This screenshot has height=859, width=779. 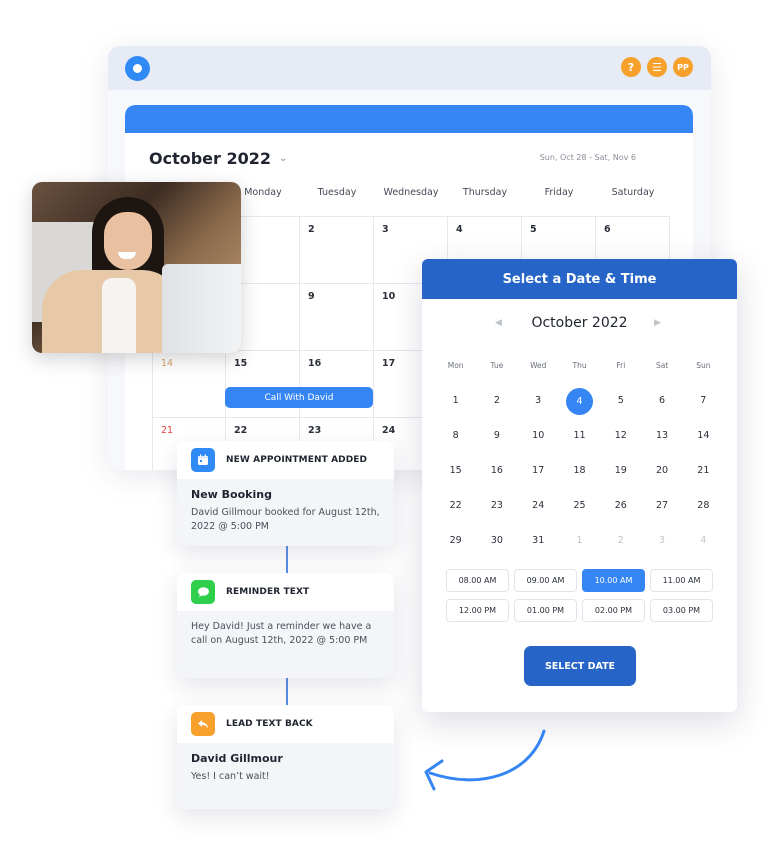 I want to click on date-picker-day: 7, so click(x=703, y=401).